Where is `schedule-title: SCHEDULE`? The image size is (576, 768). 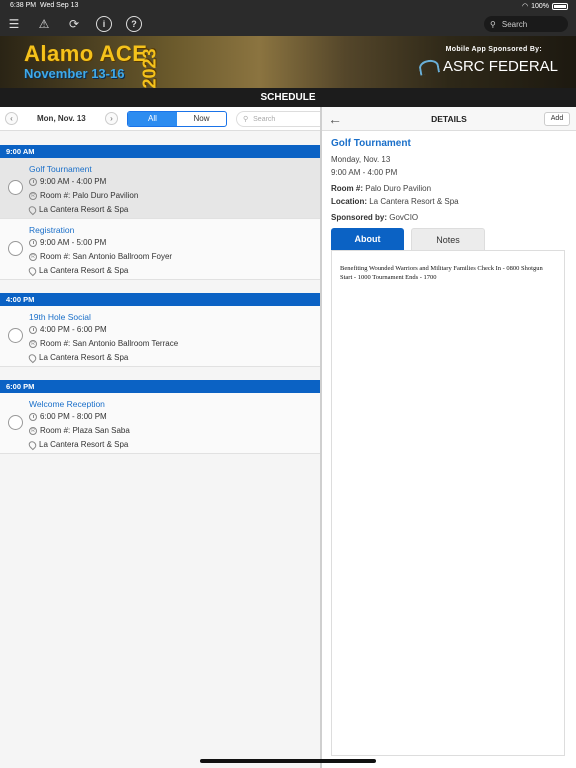 schedule-title: SCHEDULE is located at coordinates (288, 97).